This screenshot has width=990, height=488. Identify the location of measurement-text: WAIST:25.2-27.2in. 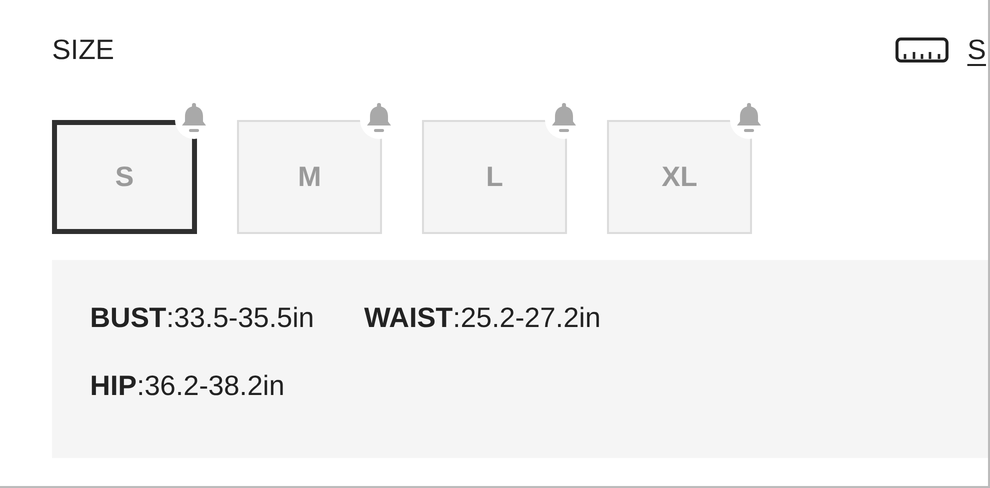
(482, 318).